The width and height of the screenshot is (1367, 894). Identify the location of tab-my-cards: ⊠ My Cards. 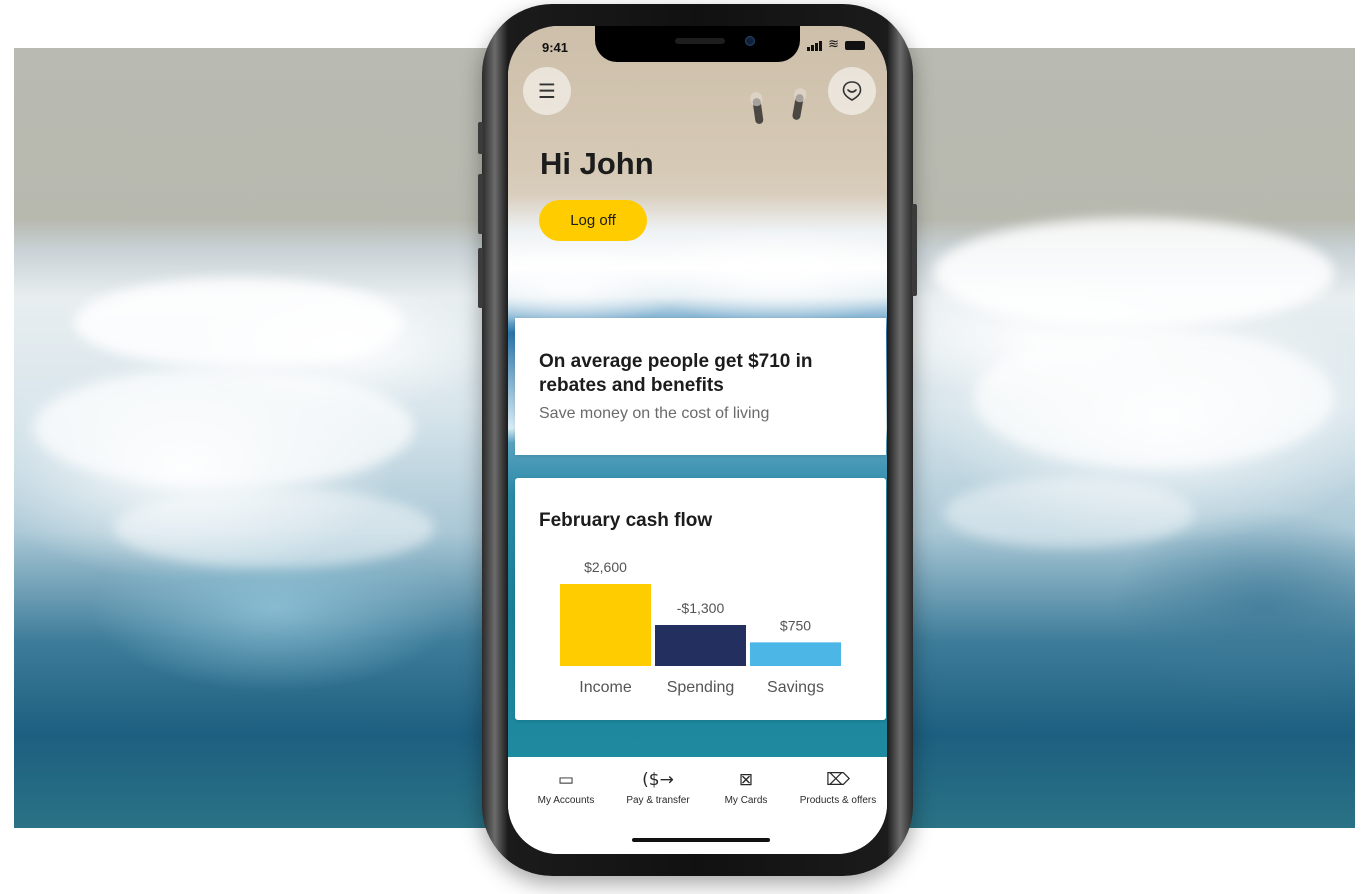
(746, 787).